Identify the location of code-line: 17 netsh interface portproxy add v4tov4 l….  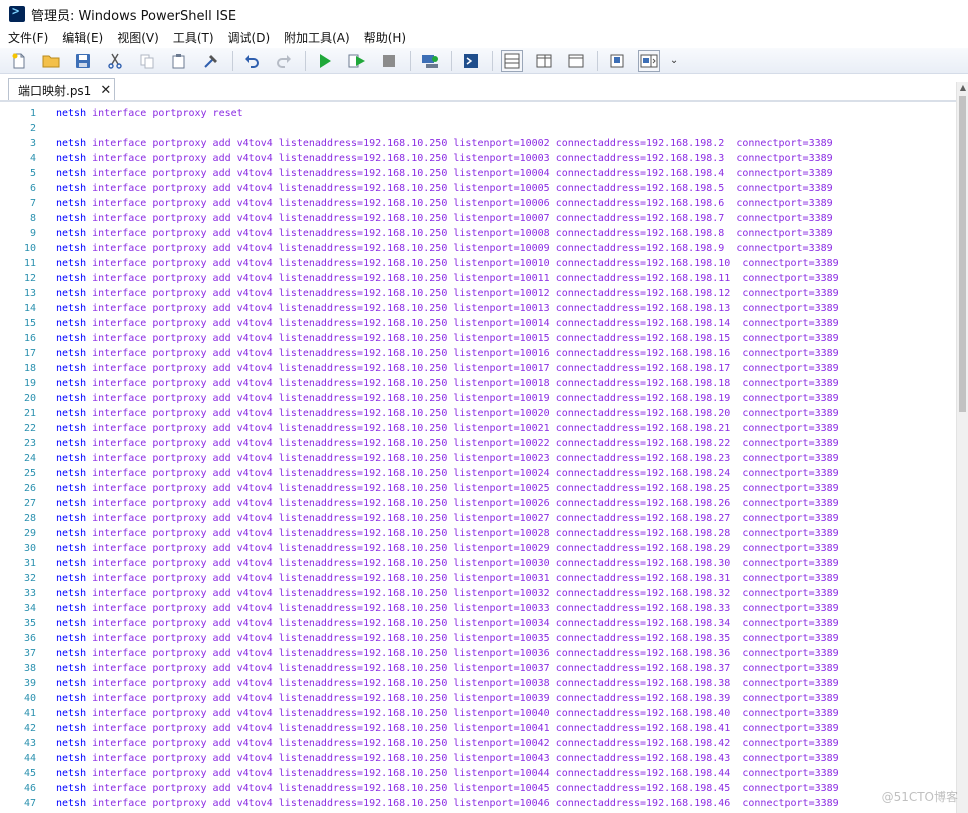
(478, 353).